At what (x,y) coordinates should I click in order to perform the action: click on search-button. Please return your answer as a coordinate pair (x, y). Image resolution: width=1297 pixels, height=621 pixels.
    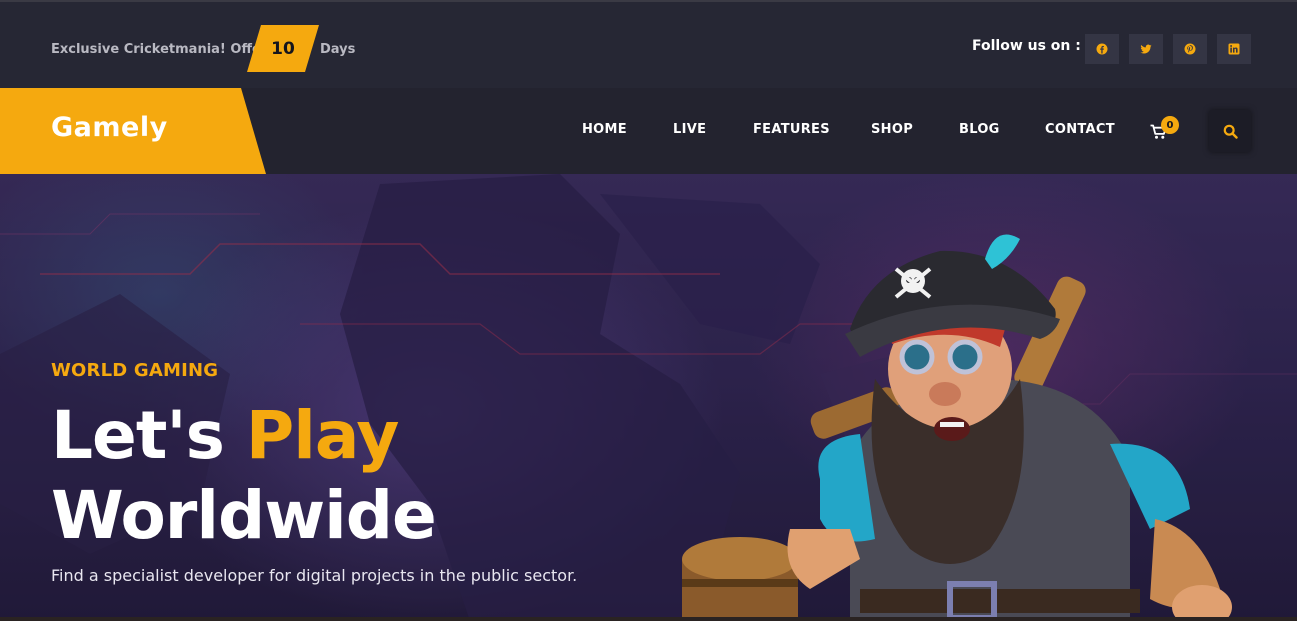
    Looking at the image, I should click on (1230, 131).